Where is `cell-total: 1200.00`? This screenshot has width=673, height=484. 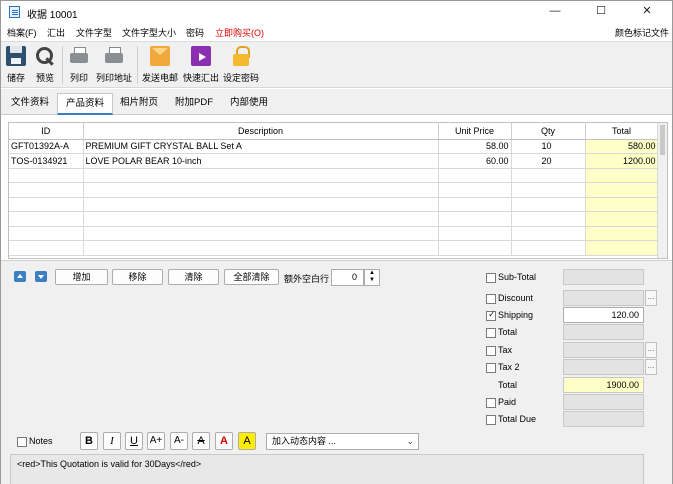 cell-total: 1200.00 is located at coordinates (622, 161).